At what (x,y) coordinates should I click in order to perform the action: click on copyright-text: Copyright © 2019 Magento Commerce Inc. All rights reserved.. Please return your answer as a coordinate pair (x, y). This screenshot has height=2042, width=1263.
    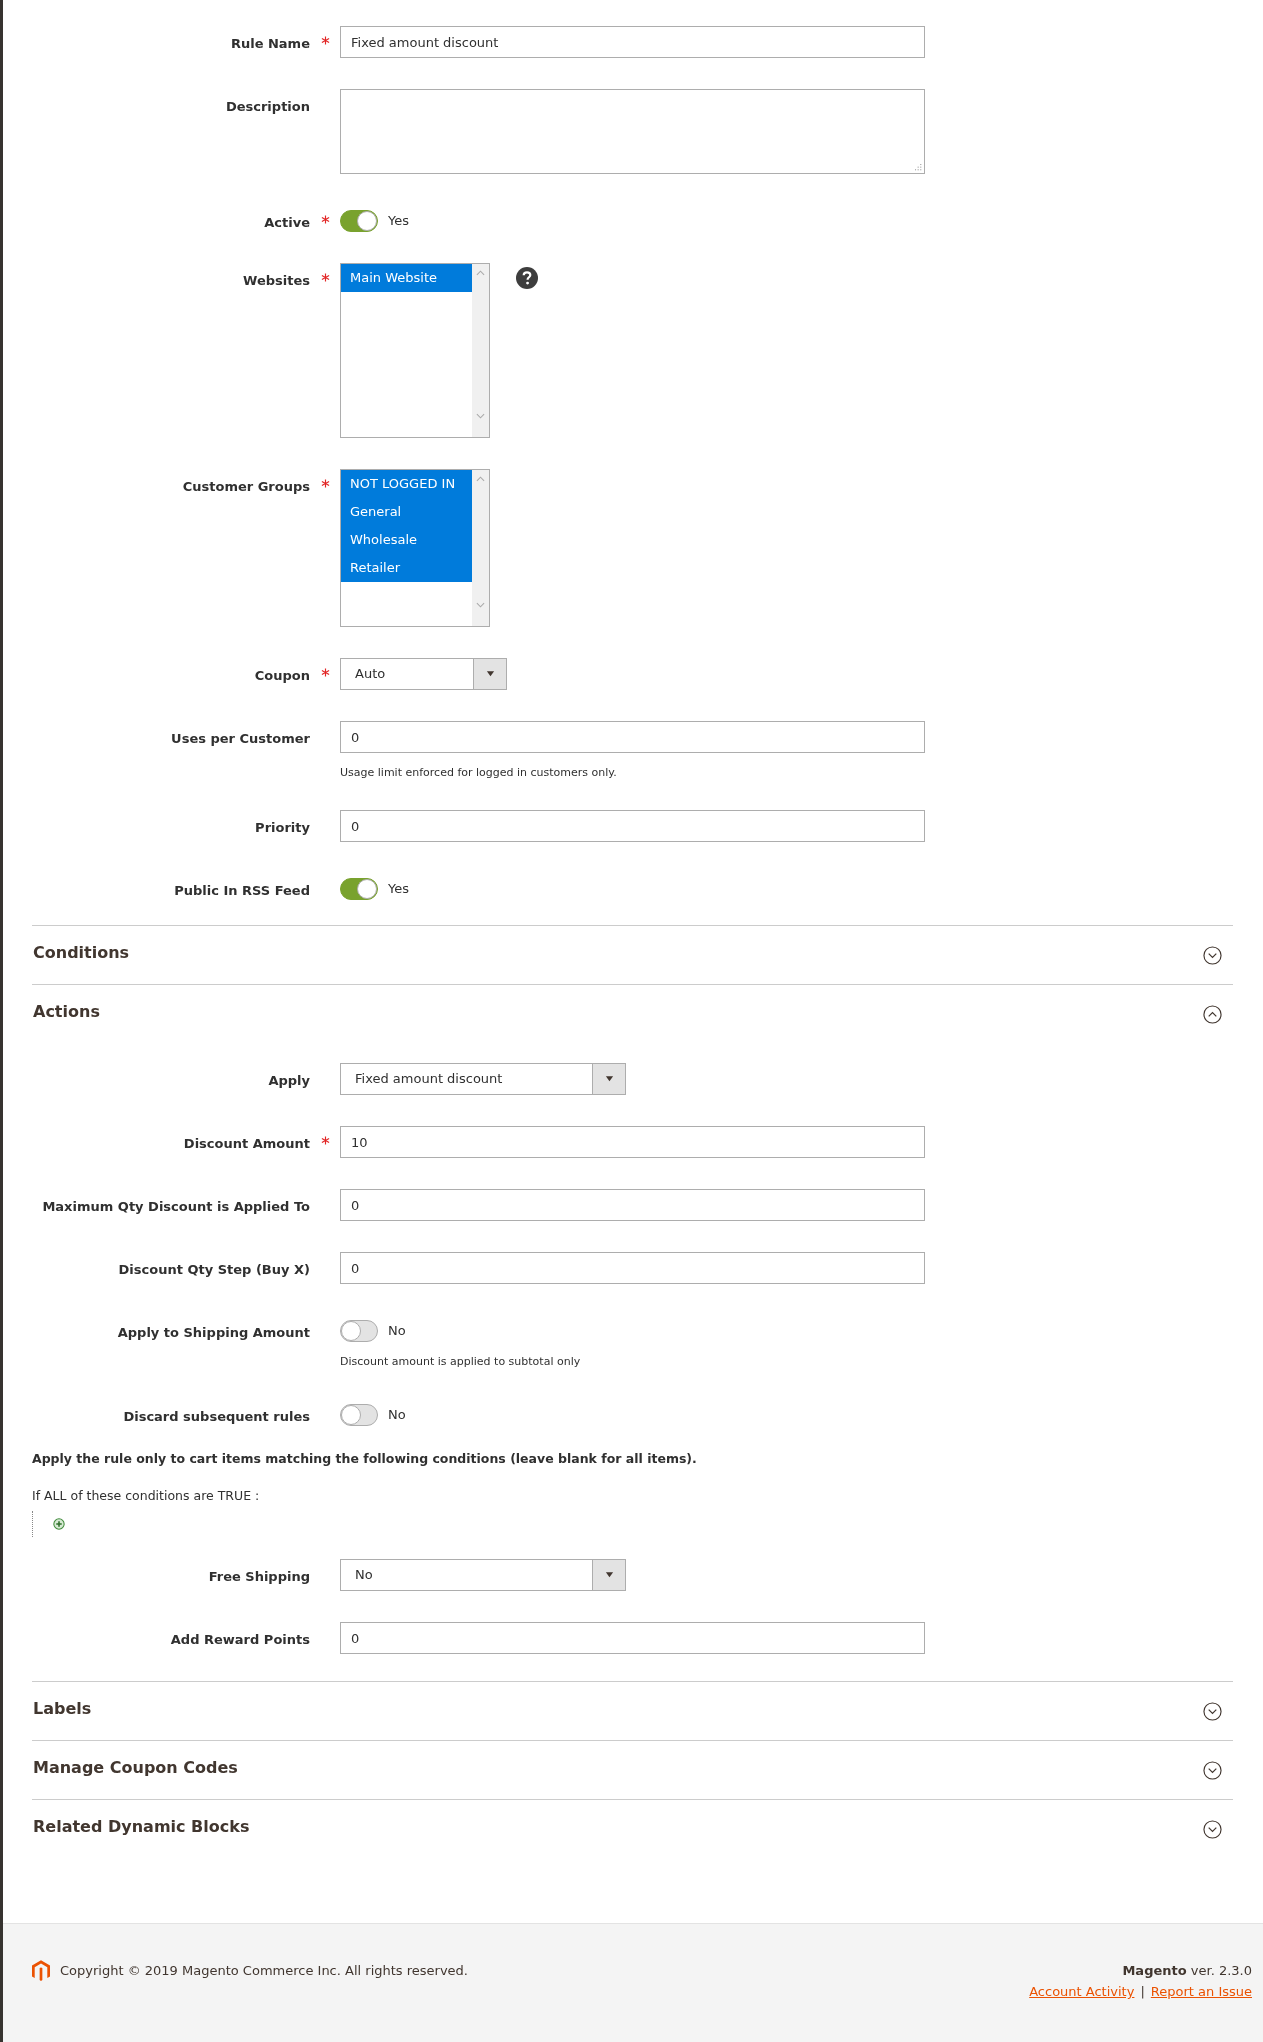
    Looking at the image, I should click on (264, 1970).